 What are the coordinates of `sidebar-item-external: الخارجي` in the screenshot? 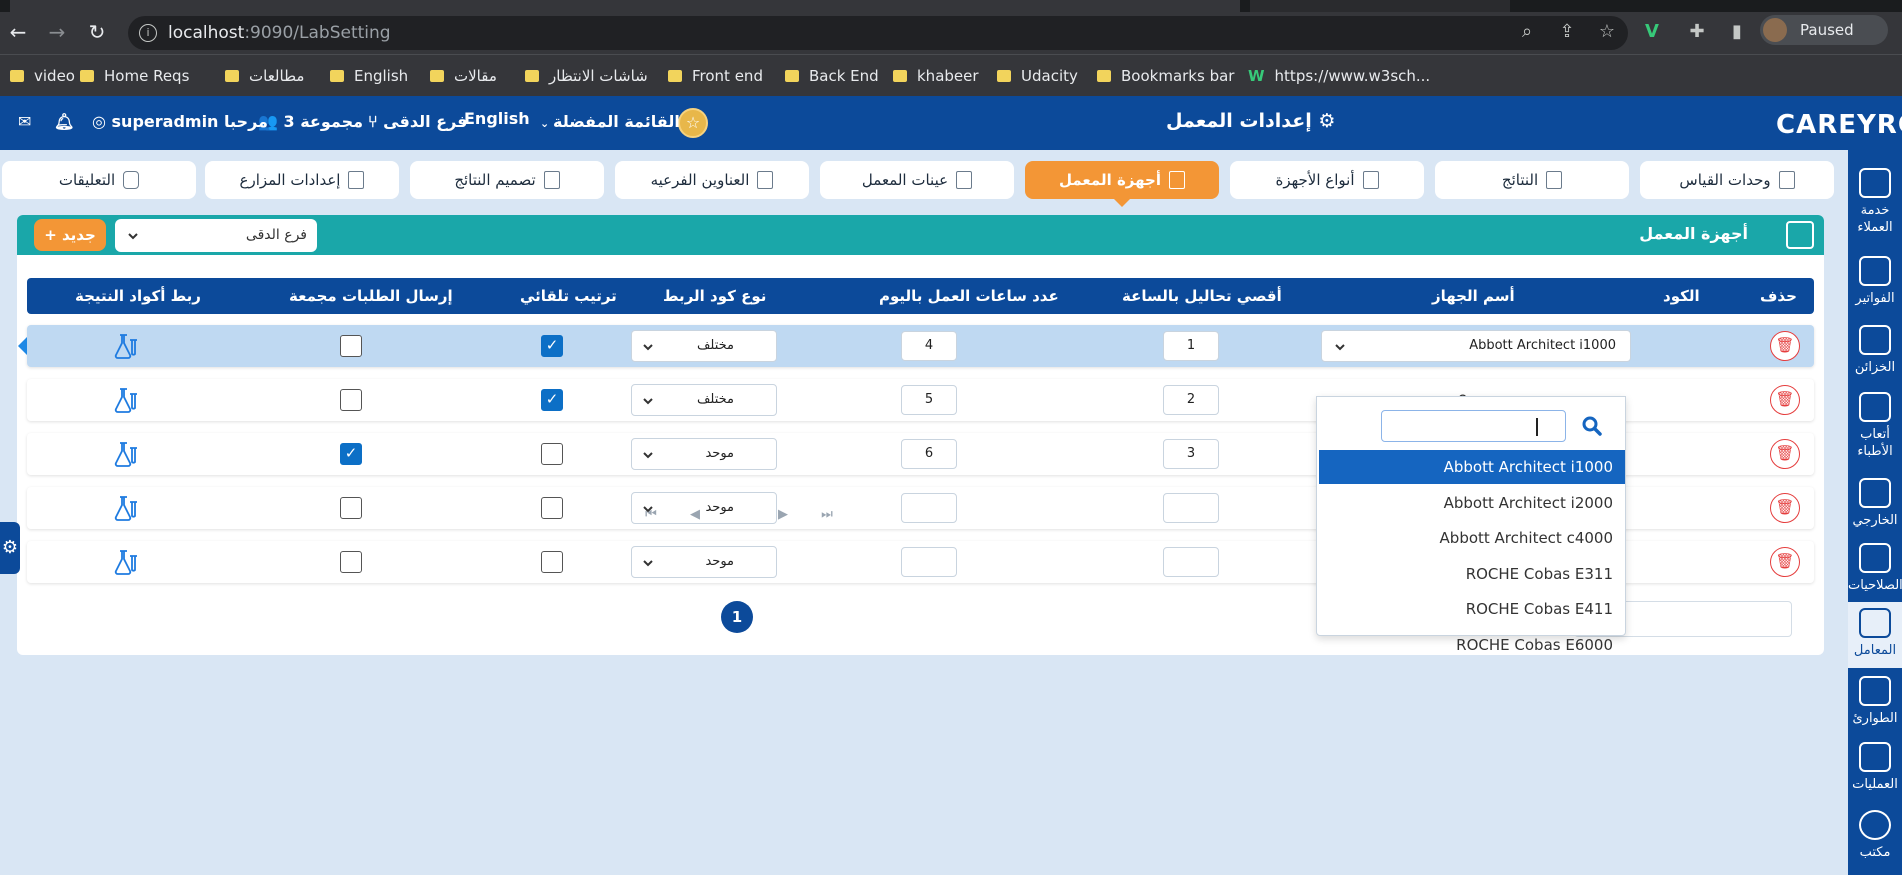 It's located at (1875, 503).